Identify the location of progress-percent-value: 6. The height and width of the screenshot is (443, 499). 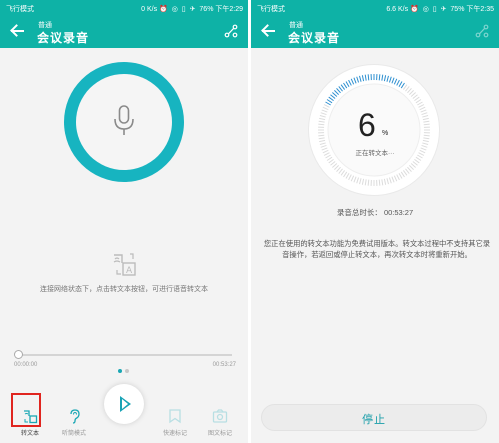
(367, 125).